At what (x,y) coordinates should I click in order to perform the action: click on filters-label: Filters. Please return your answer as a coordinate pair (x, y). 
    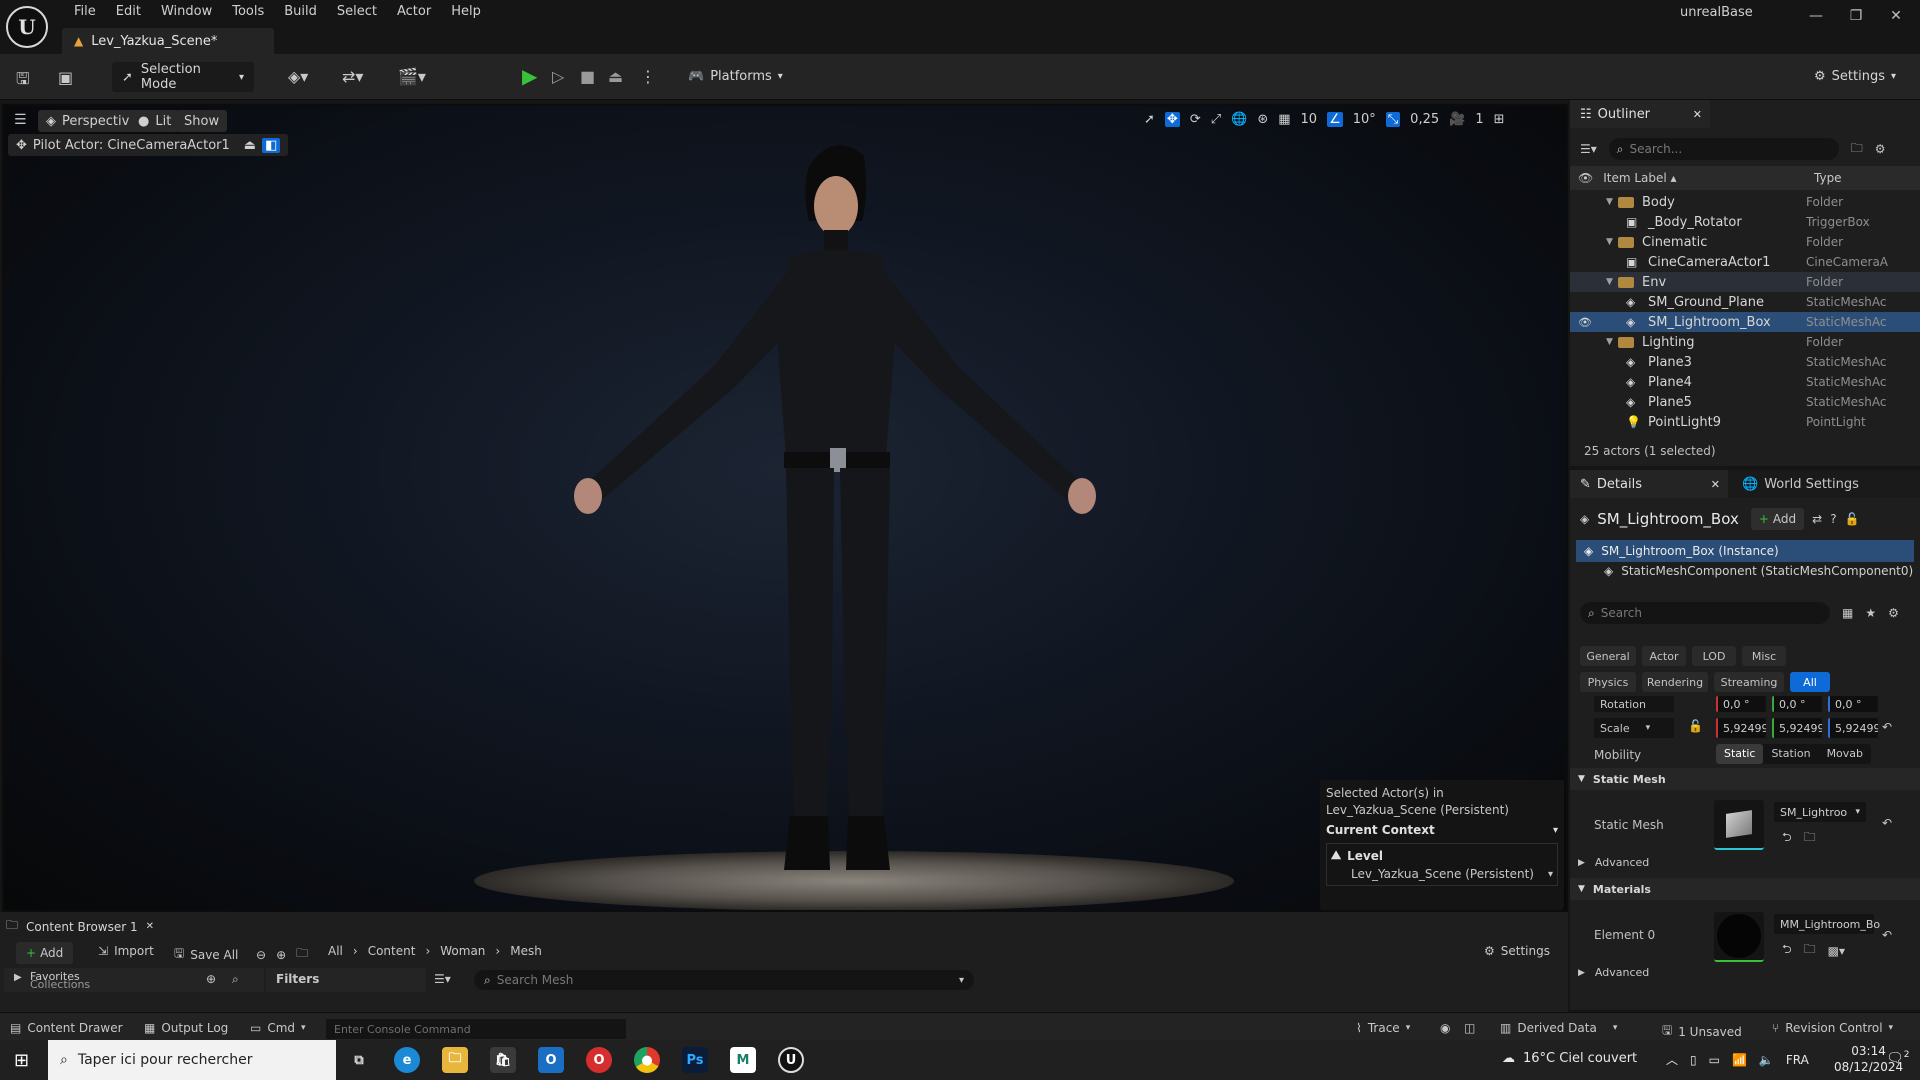
    Looking at the image, I should click on (346, 980).